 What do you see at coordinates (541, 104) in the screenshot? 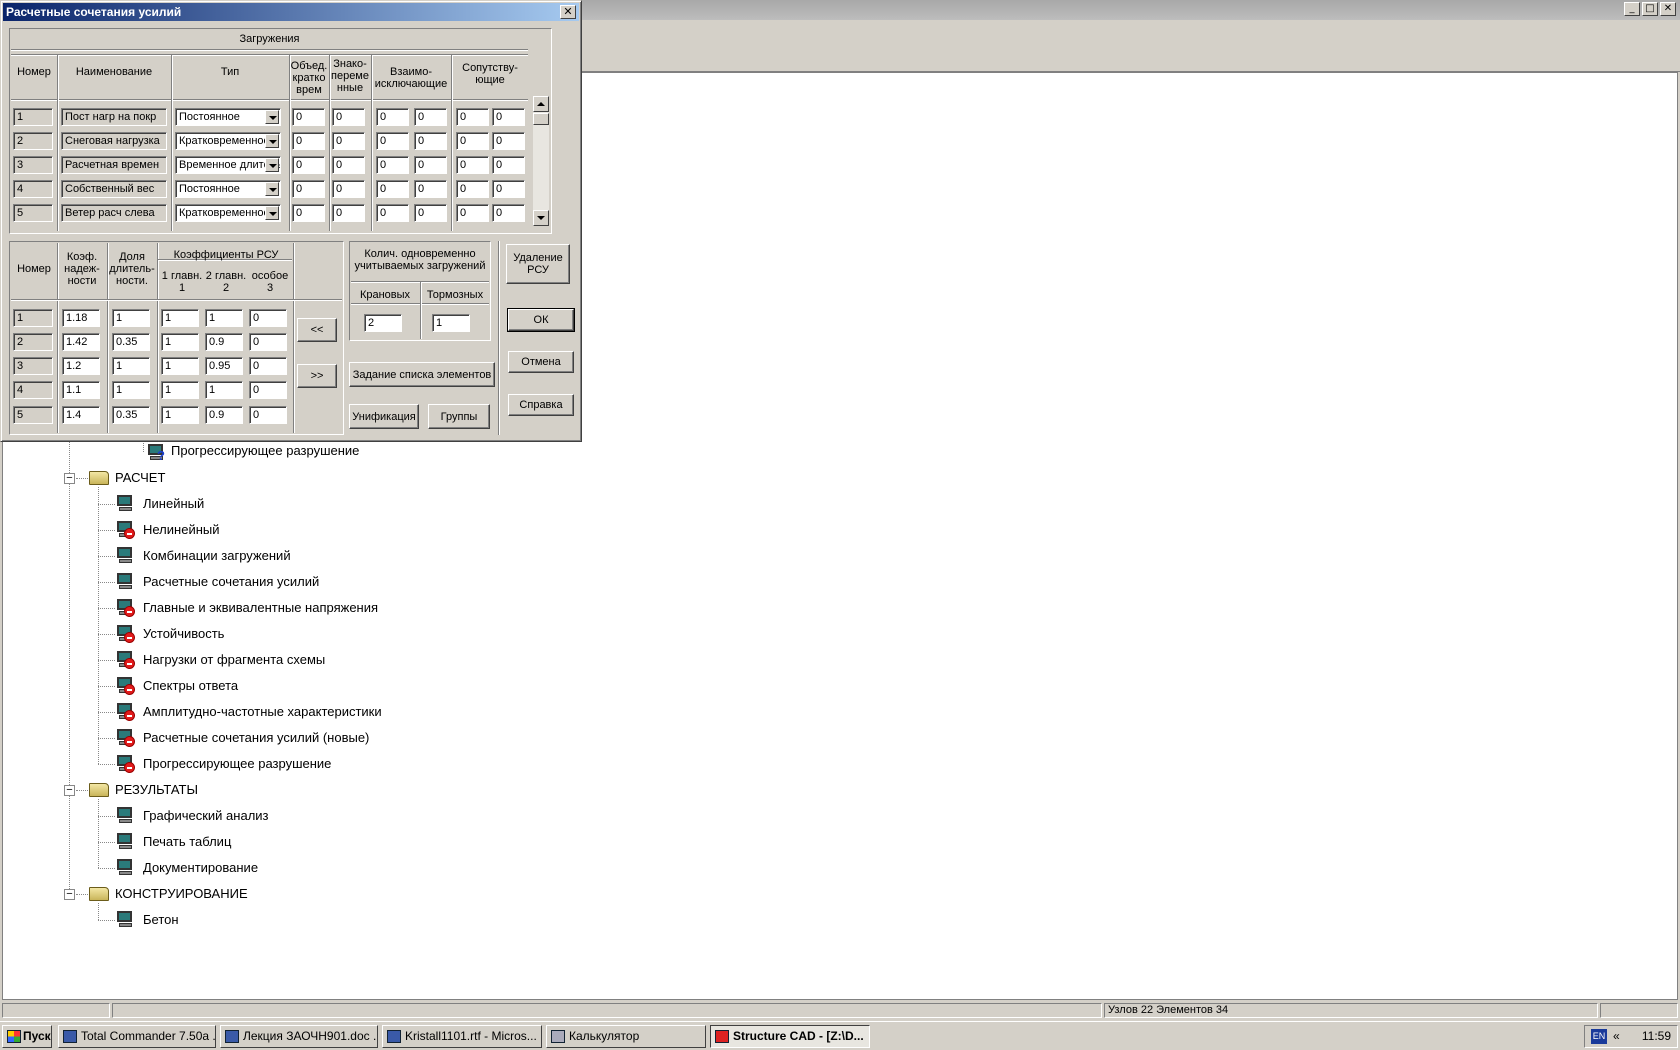
I see `scroll-up-arrow-icon` at bounding box center [541, 104].